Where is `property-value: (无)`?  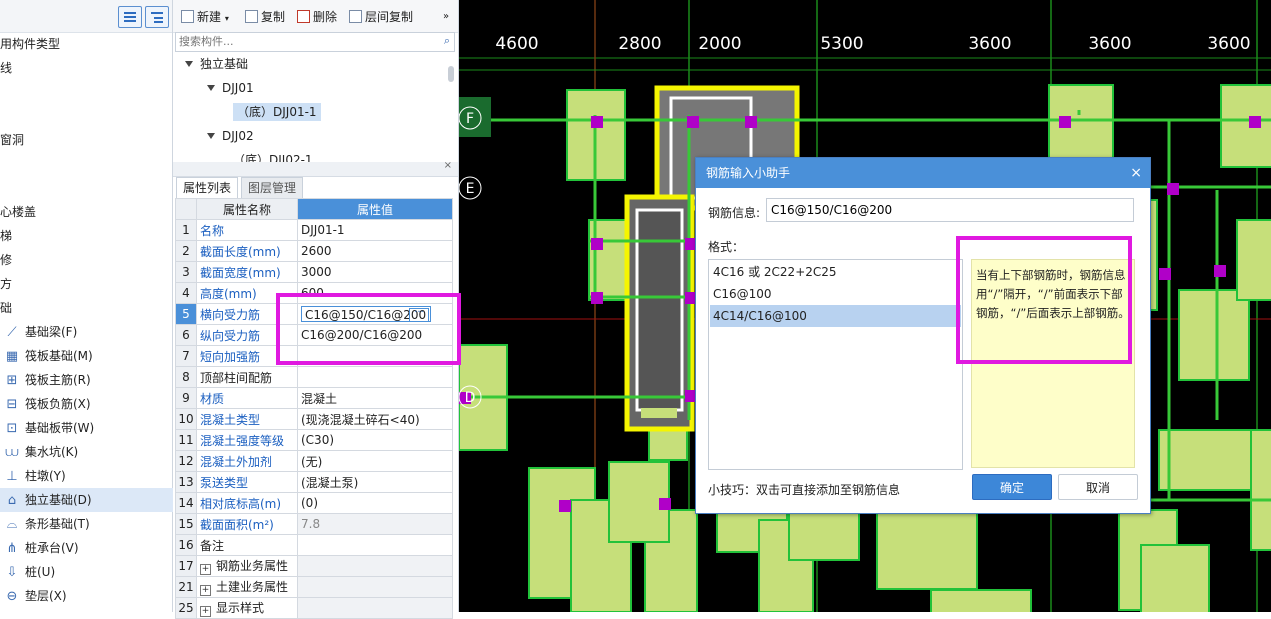 property-value: (无) is located at coordinates (375, 461).